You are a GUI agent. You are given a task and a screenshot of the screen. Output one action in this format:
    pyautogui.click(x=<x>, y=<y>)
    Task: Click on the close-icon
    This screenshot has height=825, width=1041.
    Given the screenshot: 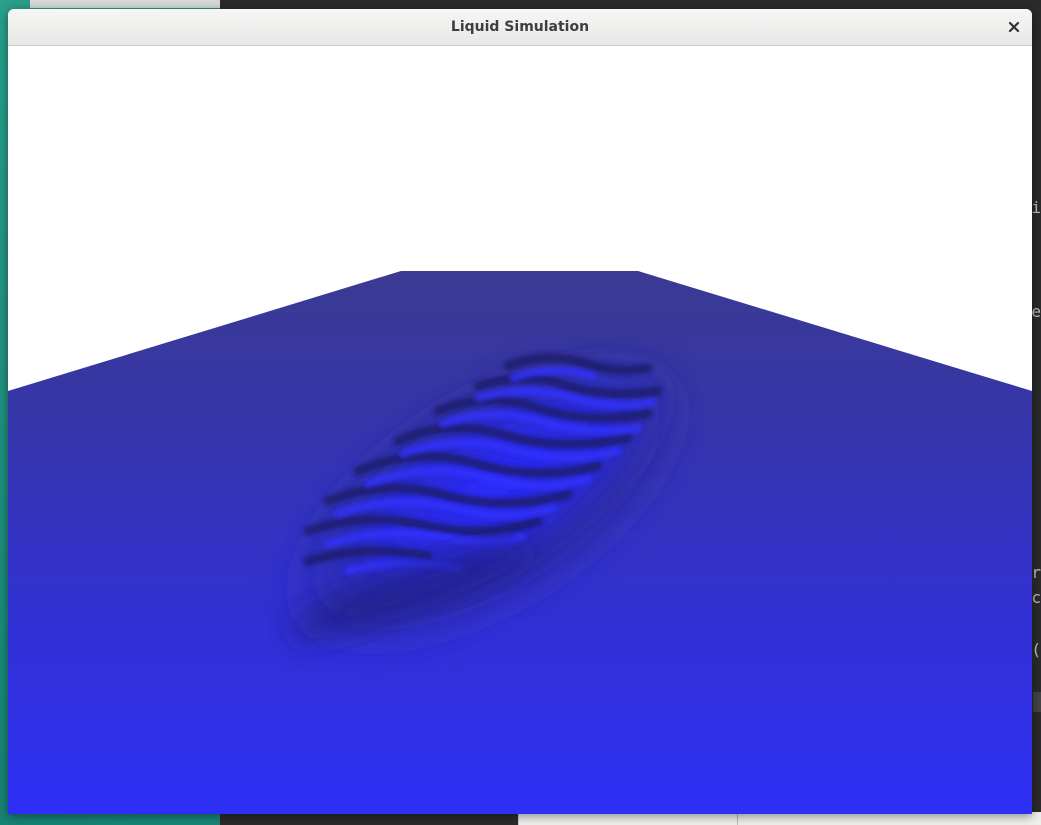 What is the action you would take?
    pyautogui.click(x=1014, y=27)
    